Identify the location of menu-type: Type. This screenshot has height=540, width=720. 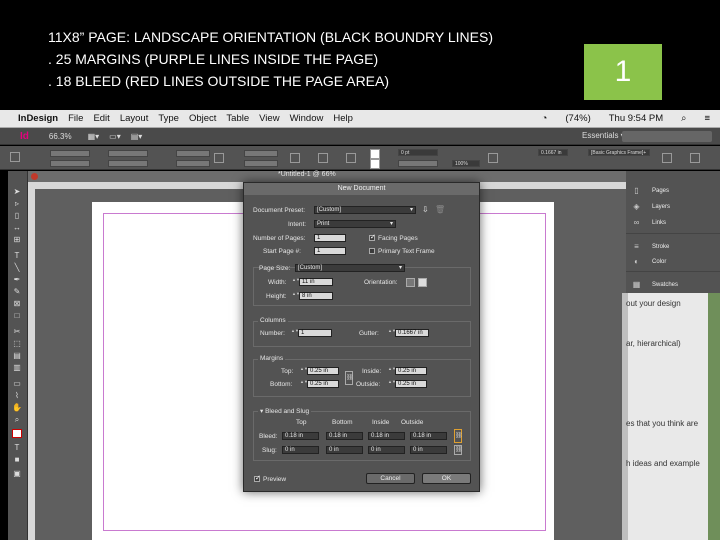
(168, 118).